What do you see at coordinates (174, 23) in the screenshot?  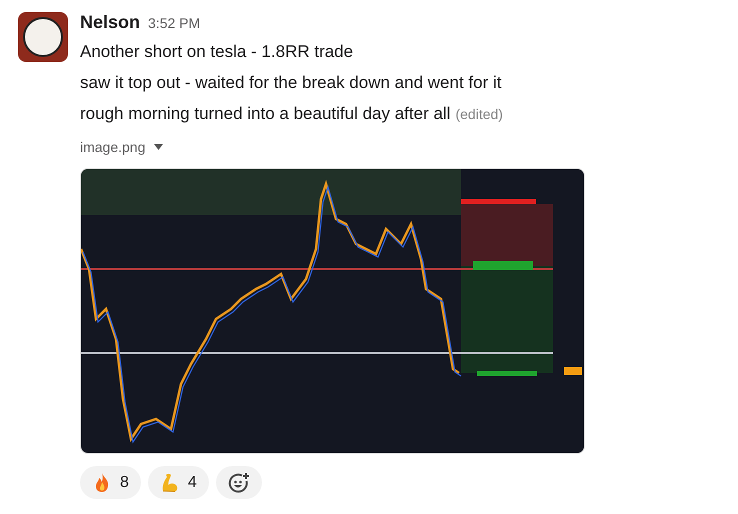 I see `timestamp: 3:52 PM` at bounding box center [174, 23].